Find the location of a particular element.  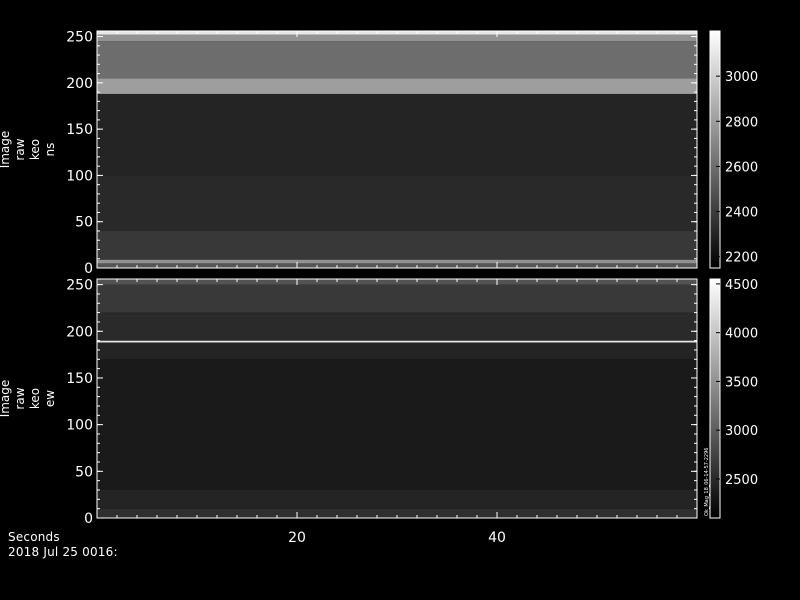

colorbar-tick-label: 3500 is located at coordinates (741, 382).